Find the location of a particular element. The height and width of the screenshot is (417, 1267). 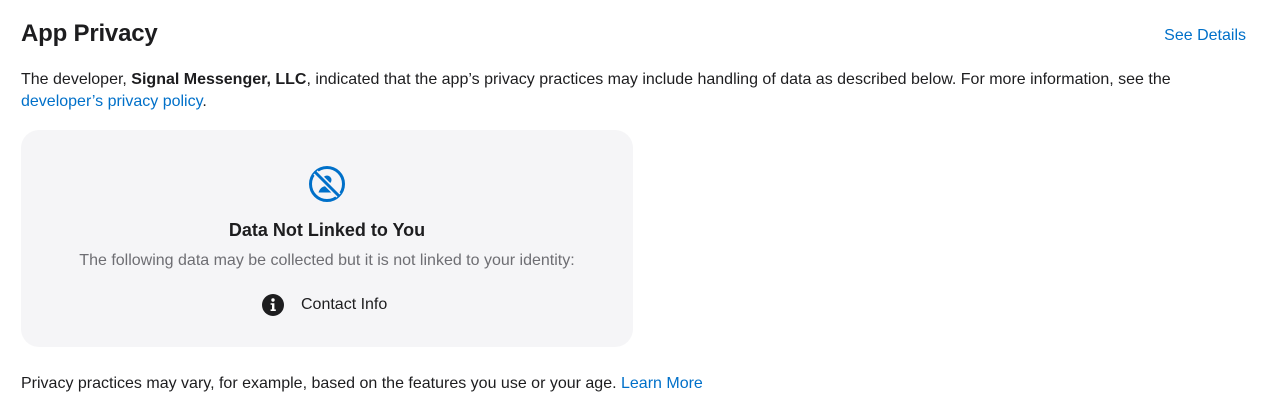

data-type-label: Contact Info is located at coordinates (344, 304).